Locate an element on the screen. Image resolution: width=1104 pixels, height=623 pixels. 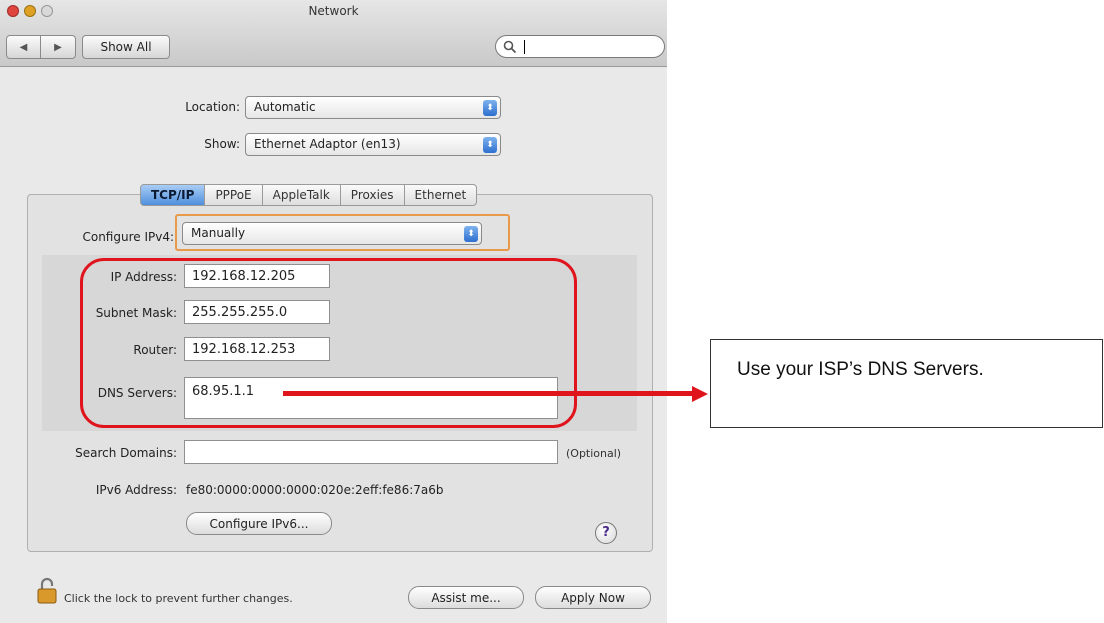
location-value: Automatic is located at coordinates (285, 107).